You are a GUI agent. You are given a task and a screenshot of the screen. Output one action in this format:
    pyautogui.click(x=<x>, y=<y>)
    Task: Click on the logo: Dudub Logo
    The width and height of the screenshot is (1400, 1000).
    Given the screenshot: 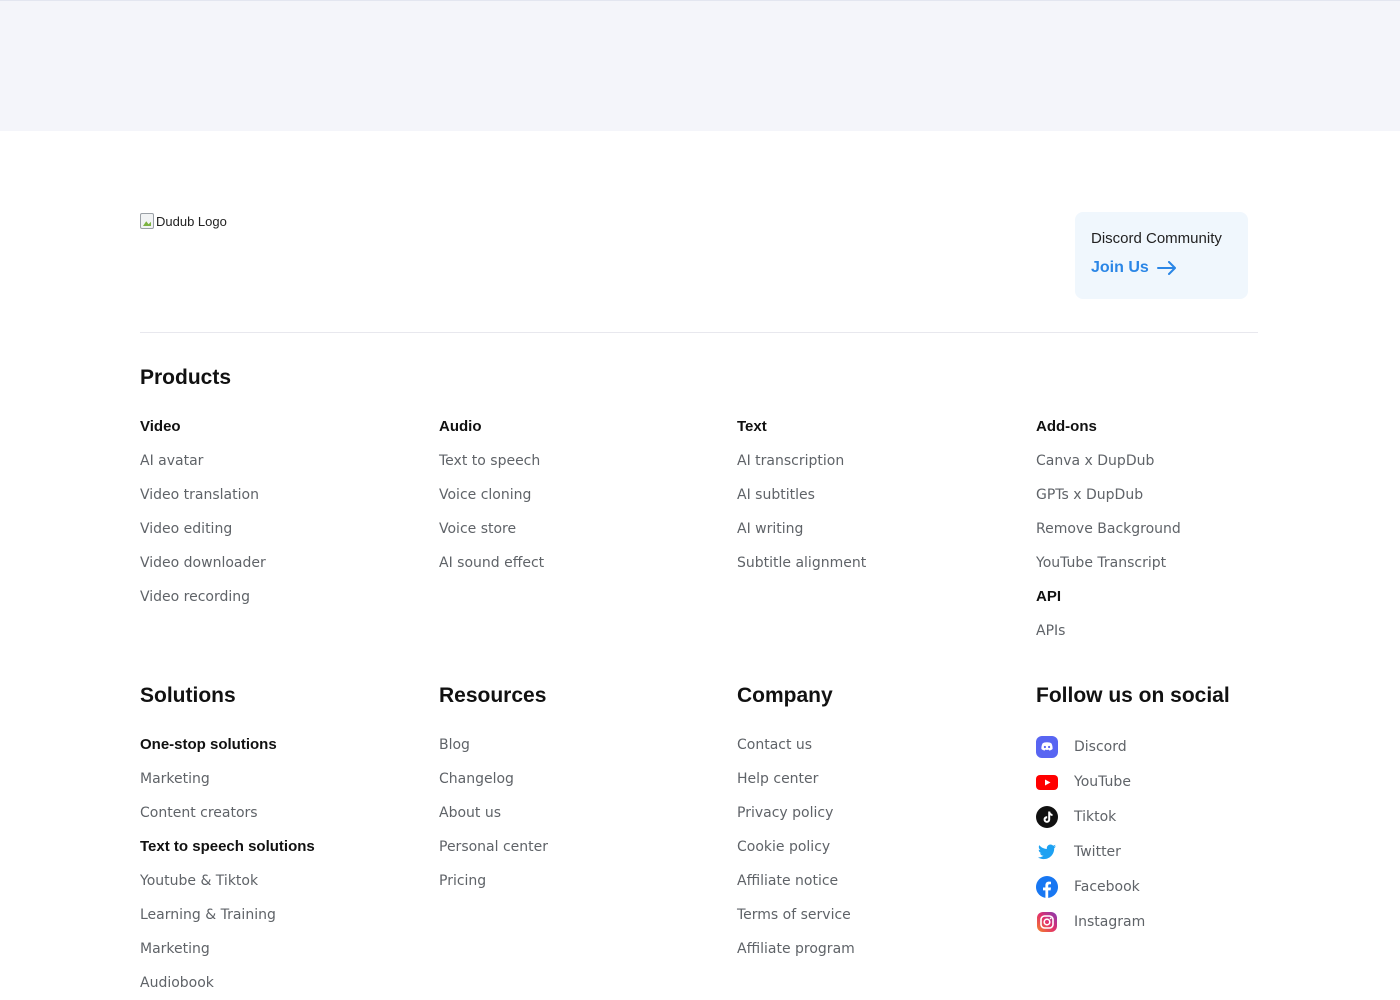 What is the action you would take?
    pyautogui.click(x=183, y=221)
    